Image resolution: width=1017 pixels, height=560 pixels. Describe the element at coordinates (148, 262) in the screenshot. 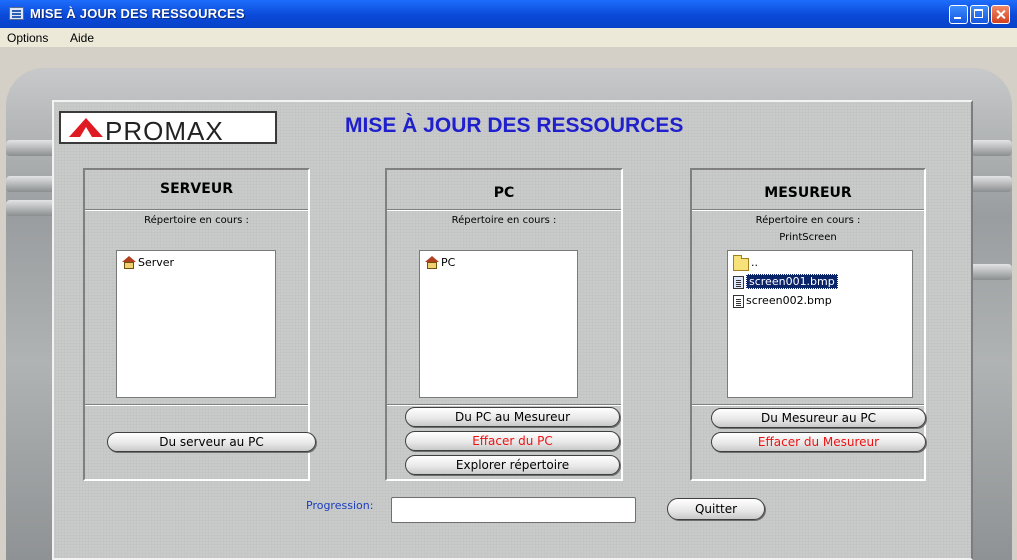

I see `list-item: Server` at that location.